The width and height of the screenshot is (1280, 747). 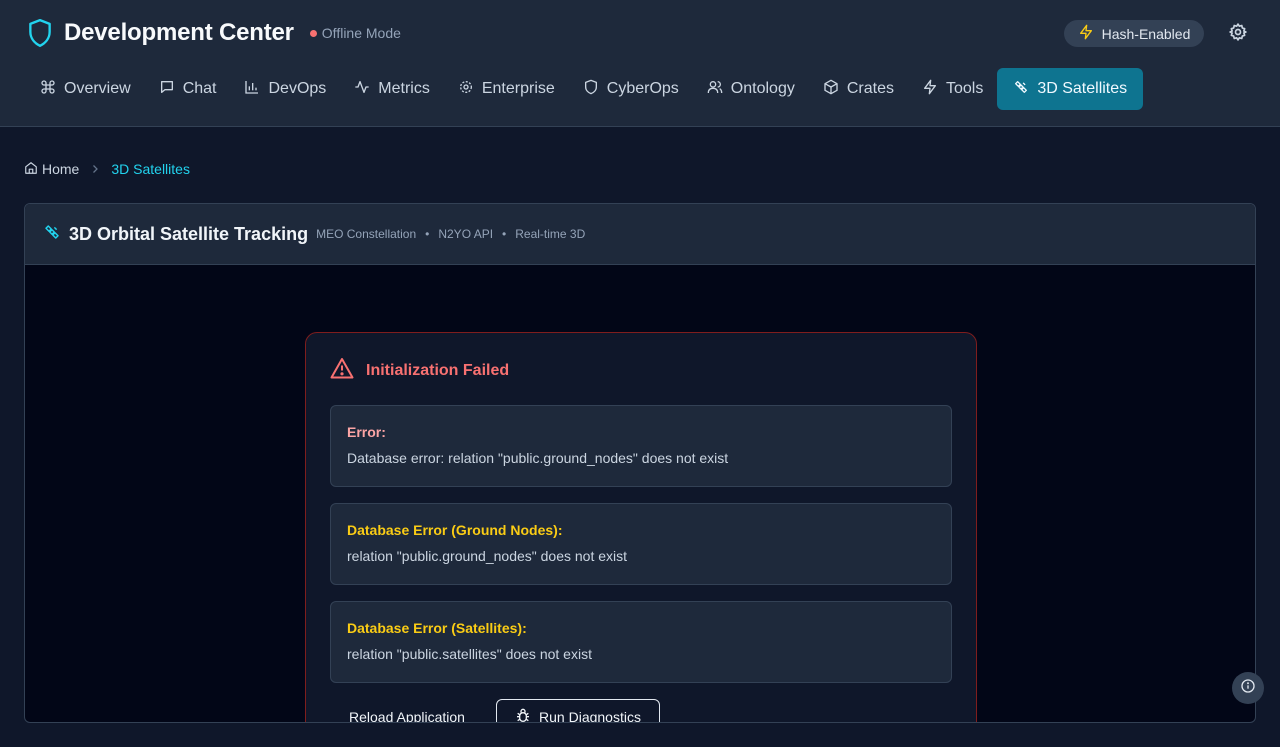 I want to click on nav-item-overview: Overview, so click(x=85, y=89).